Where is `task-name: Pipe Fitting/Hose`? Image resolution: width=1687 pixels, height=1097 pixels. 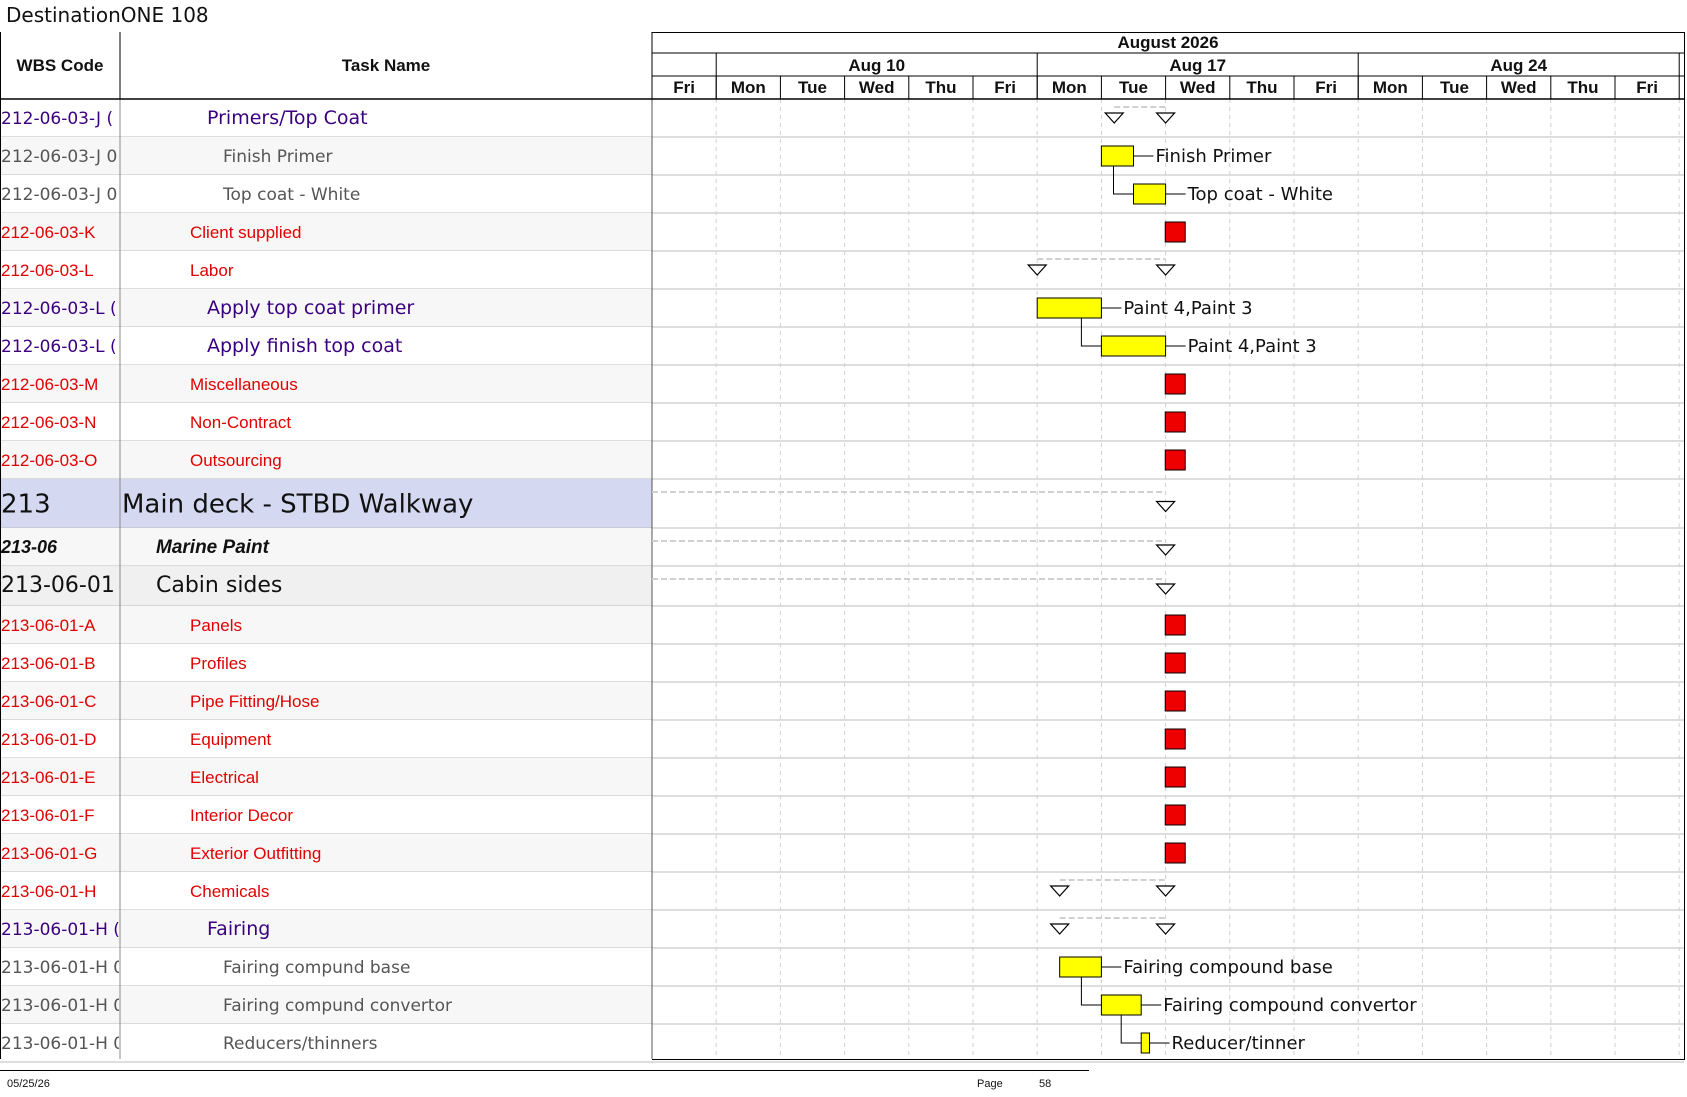 task-name: Pipe Fitting/Hose is located at coordinates (254, 701).